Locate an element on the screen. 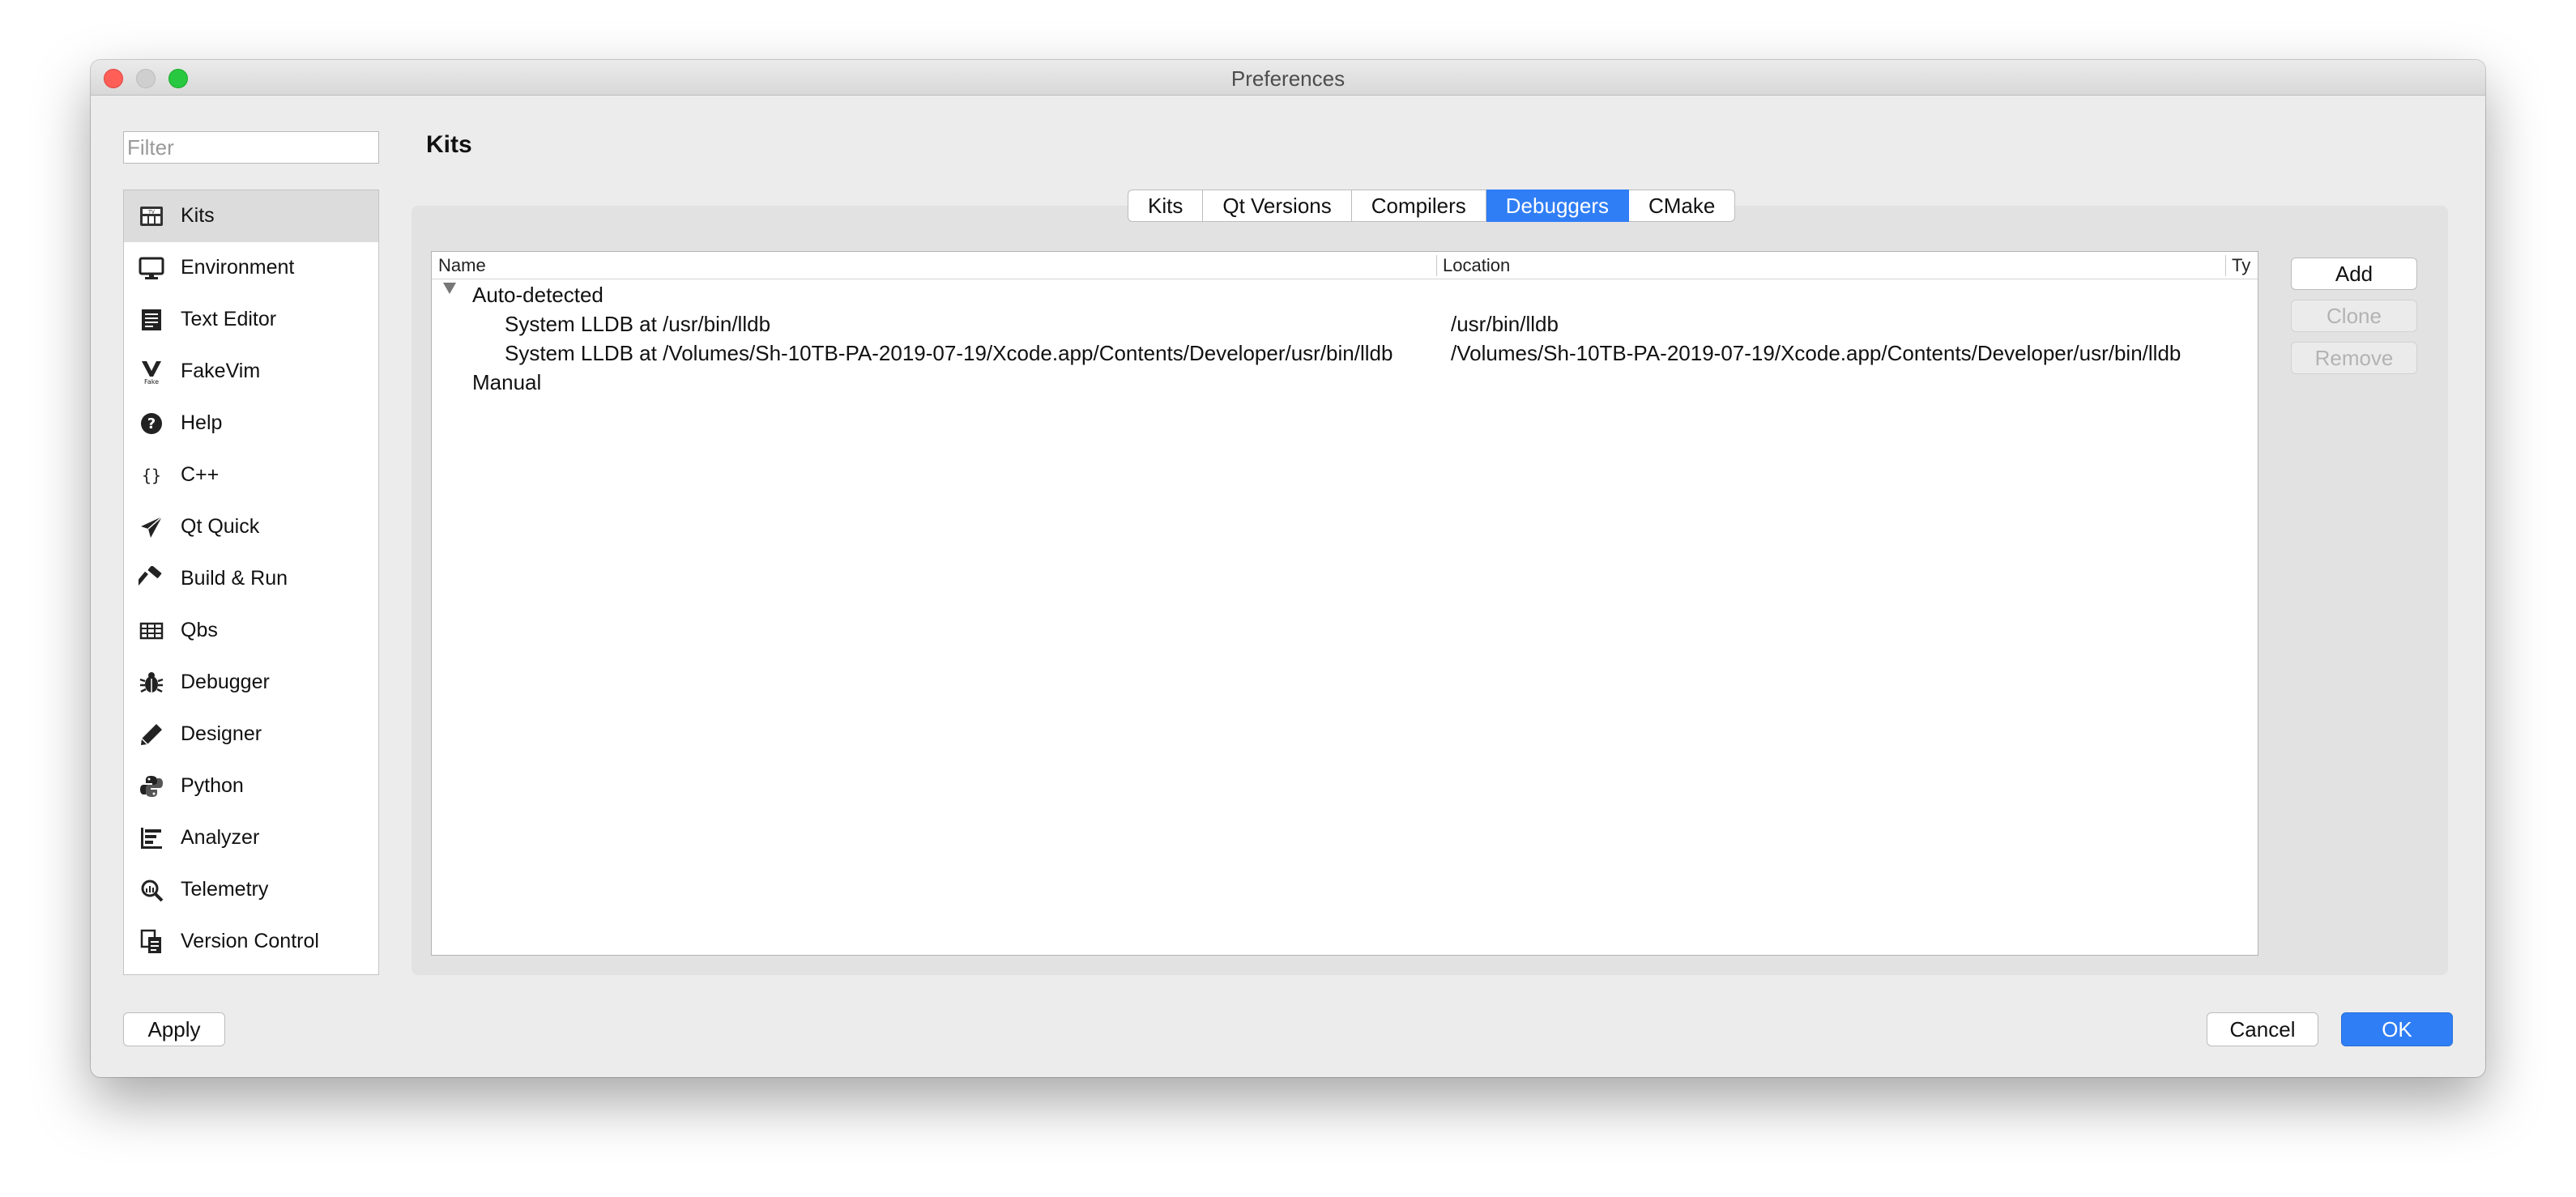  sidebar-item-label: Qbs is located at coordinates (199, 630).